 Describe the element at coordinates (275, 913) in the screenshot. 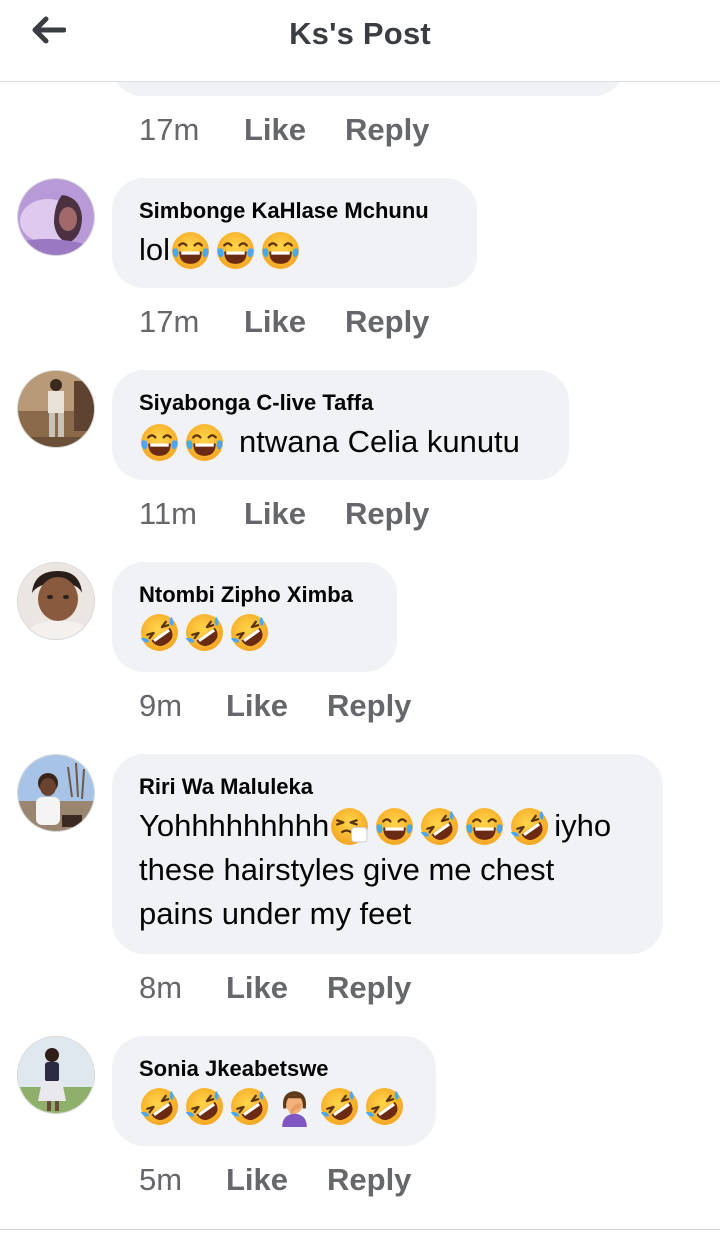

I see `comment-text-line: pains under my feet` at that location.